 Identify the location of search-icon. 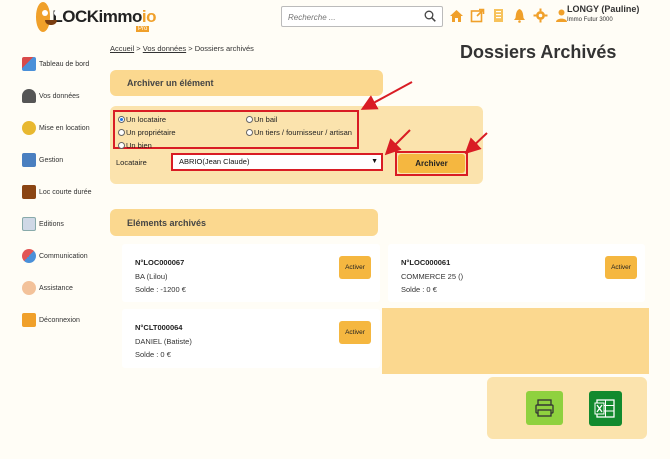
(430, 16).